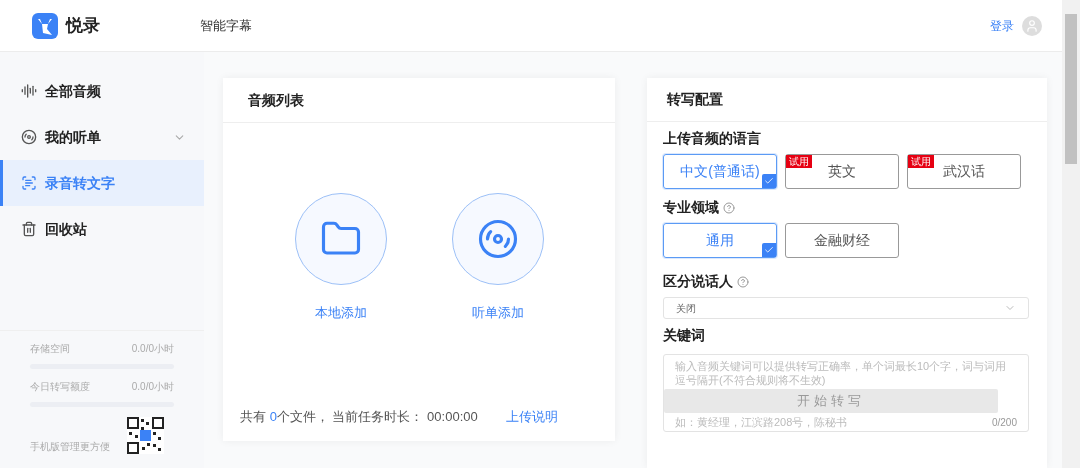 The height and width of the screenshot is (468, 1080). I want to click on card-title: 音频列表, so click(276, 100).